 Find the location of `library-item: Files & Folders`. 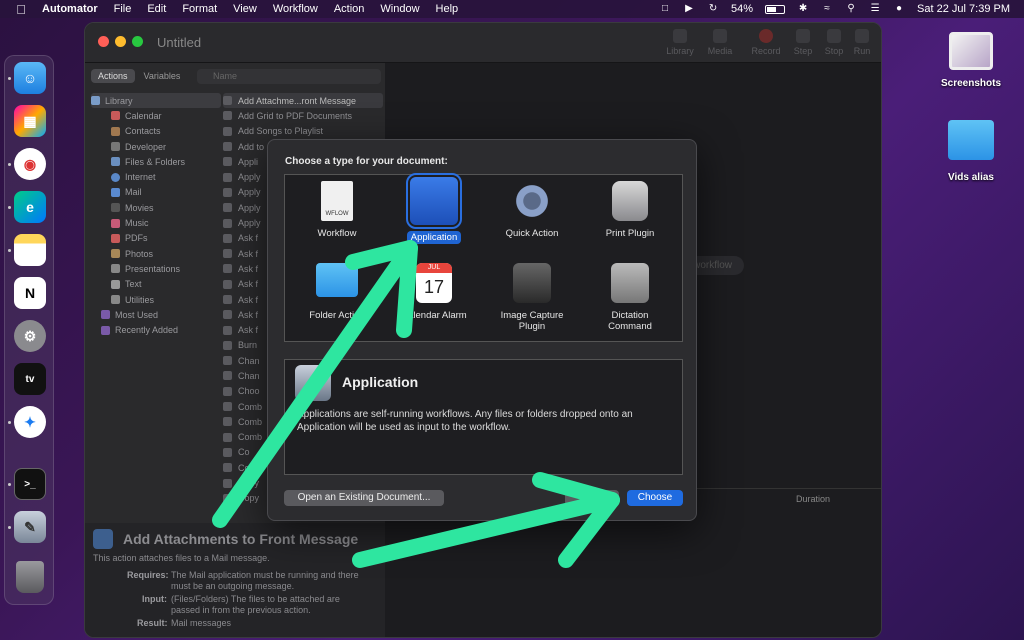

library-item: Files & Folders is located at coordinates (156, 161).